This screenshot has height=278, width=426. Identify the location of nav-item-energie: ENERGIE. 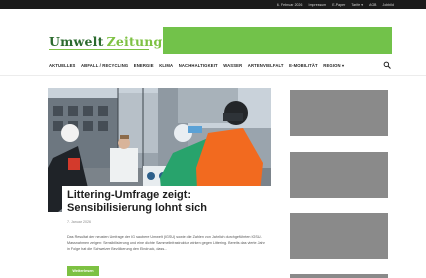
(144, 65).